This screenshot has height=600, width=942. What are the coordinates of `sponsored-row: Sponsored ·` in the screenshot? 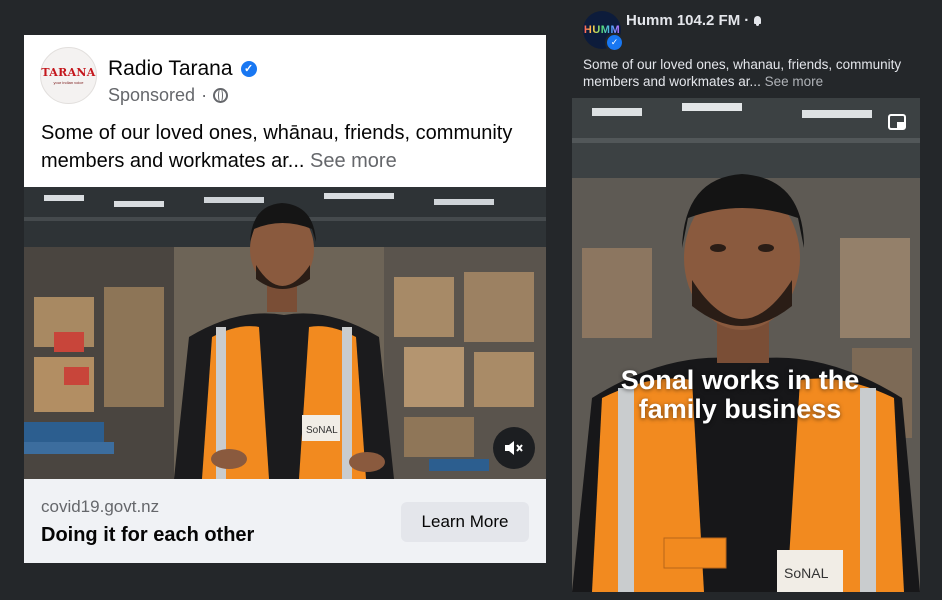 It's located at (168, 95).